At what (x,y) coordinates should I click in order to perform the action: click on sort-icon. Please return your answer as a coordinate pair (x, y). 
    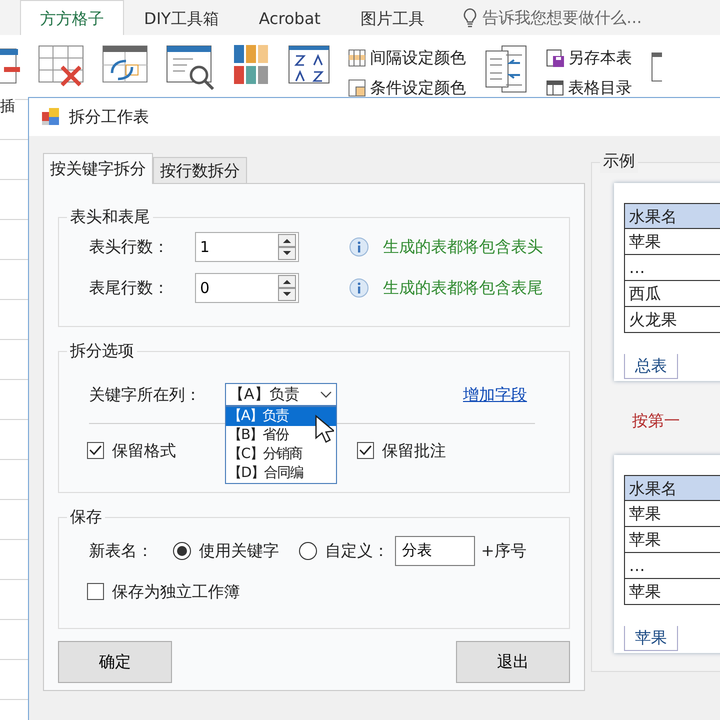
    Looking at the image, I should click on (309, 65).